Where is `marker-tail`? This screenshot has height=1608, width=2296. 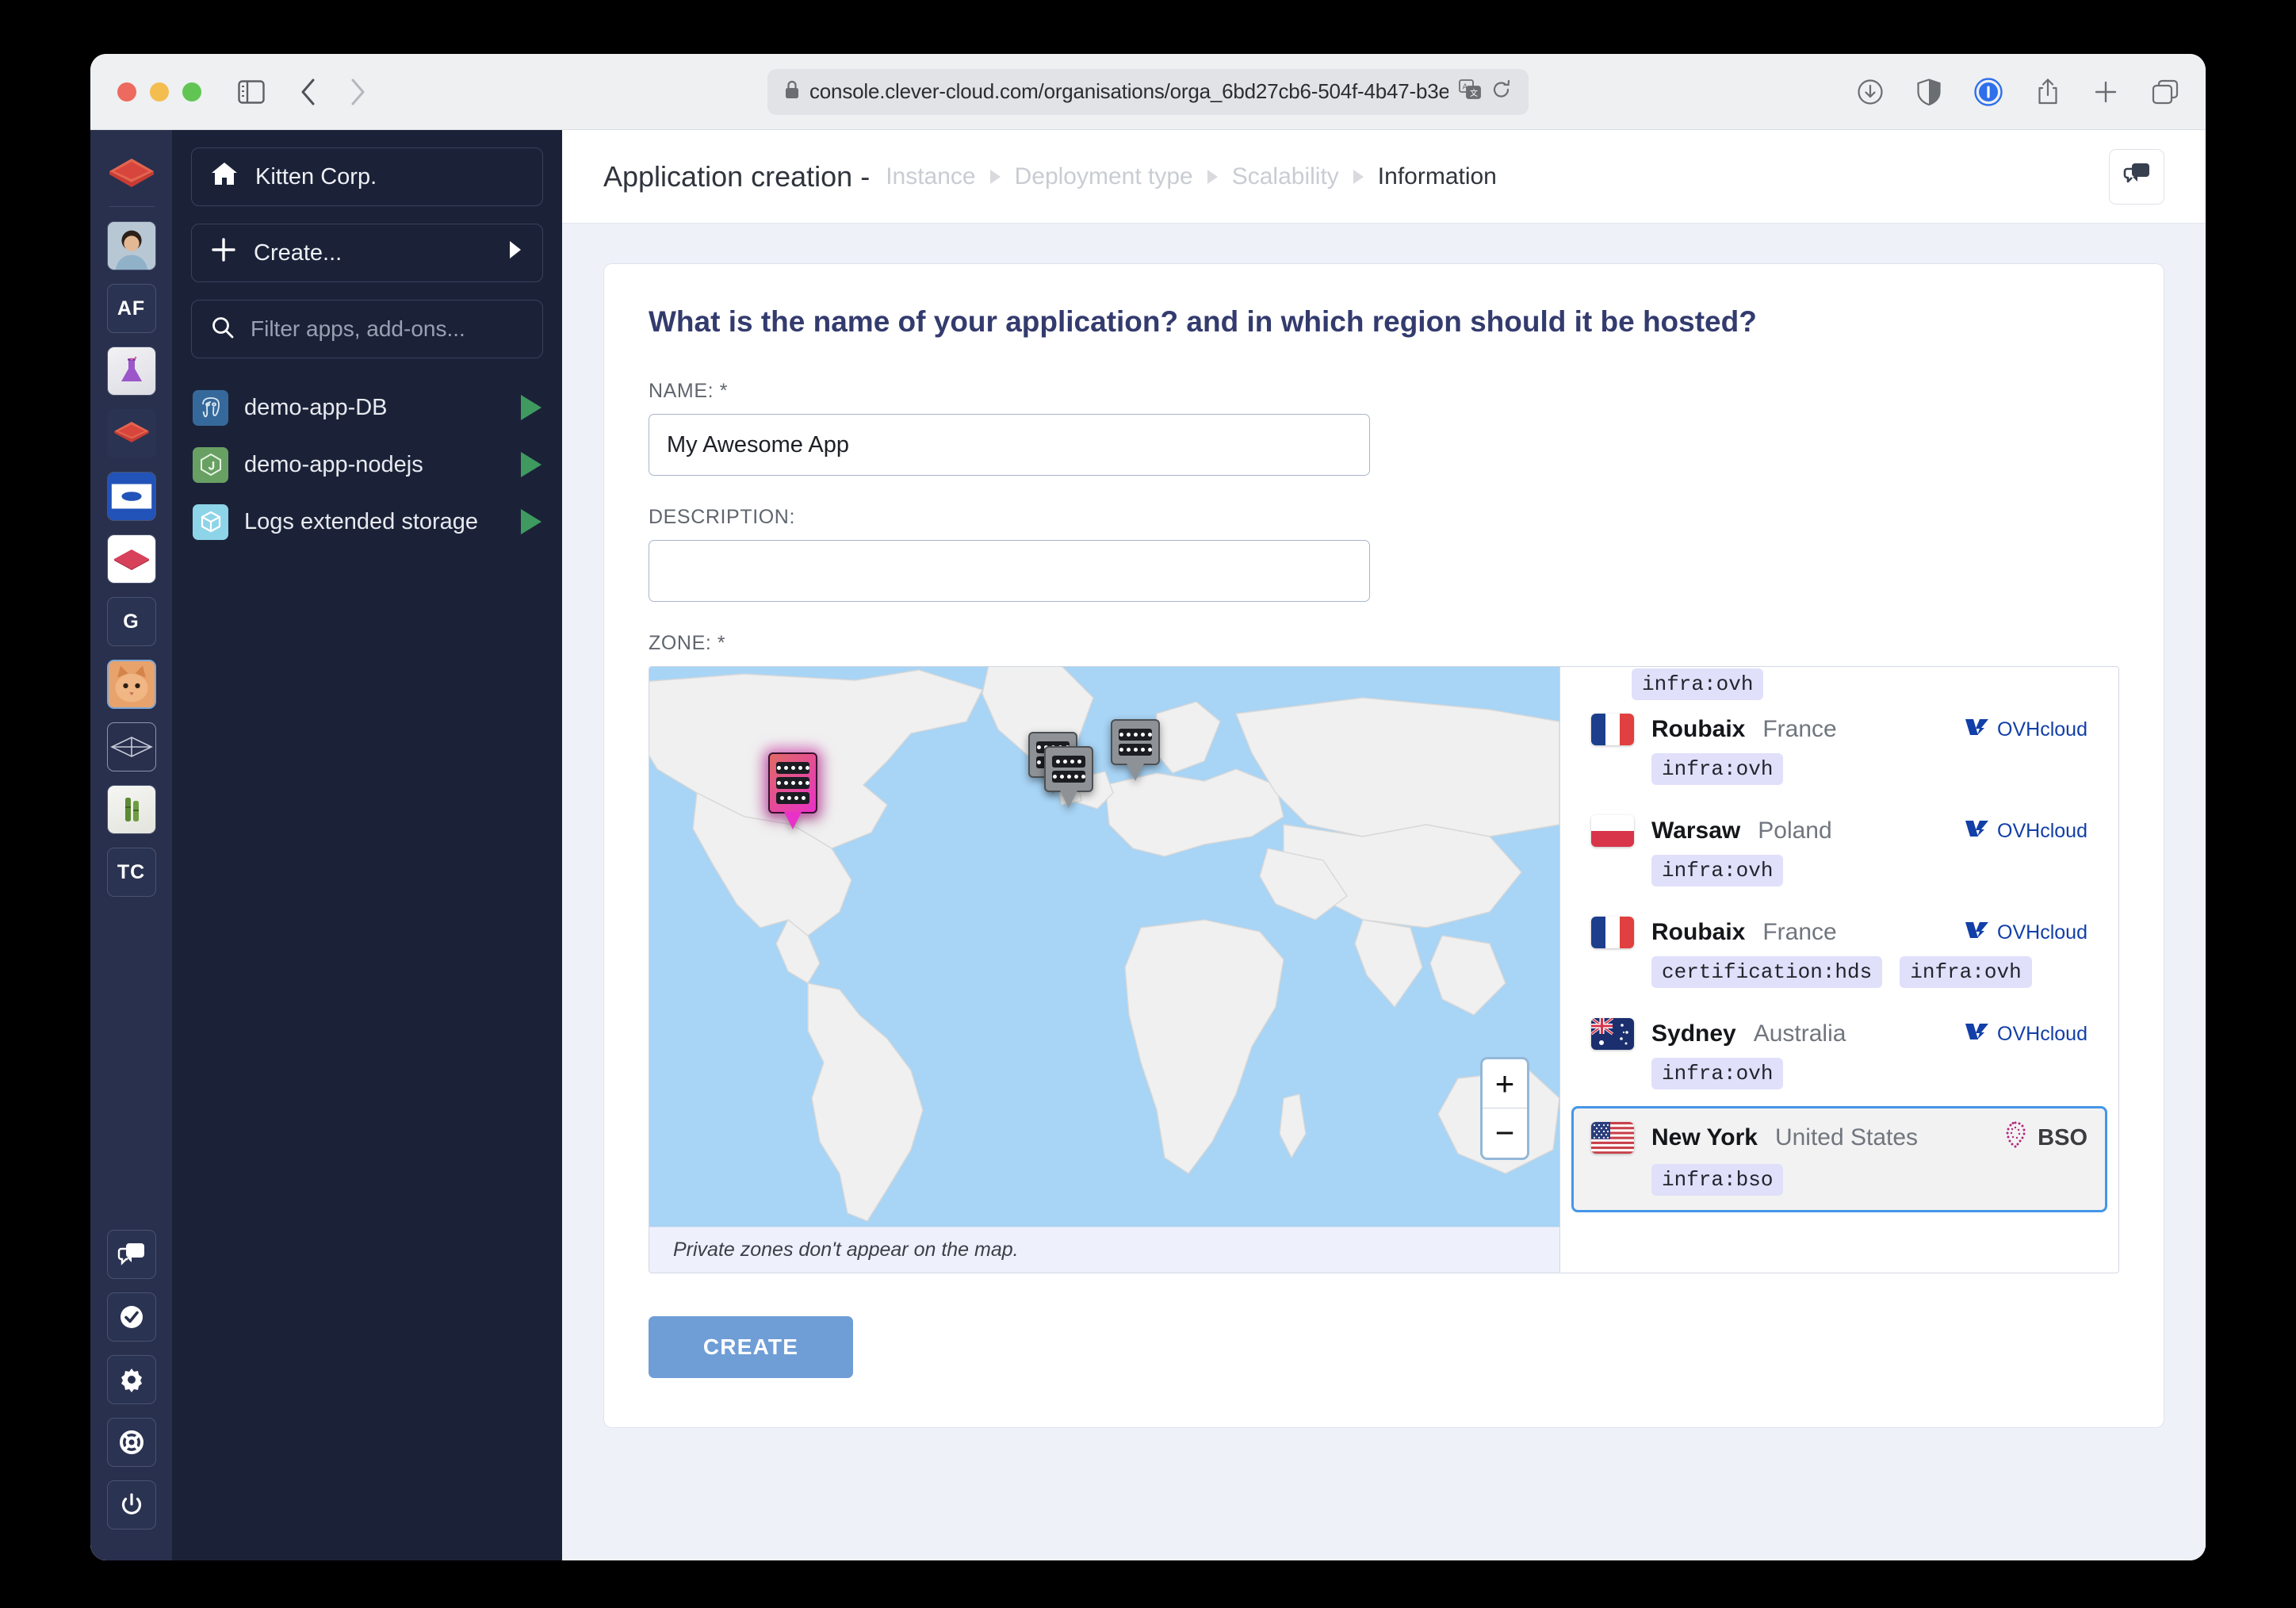 marker-tail is located at coordinates (1068, 799).